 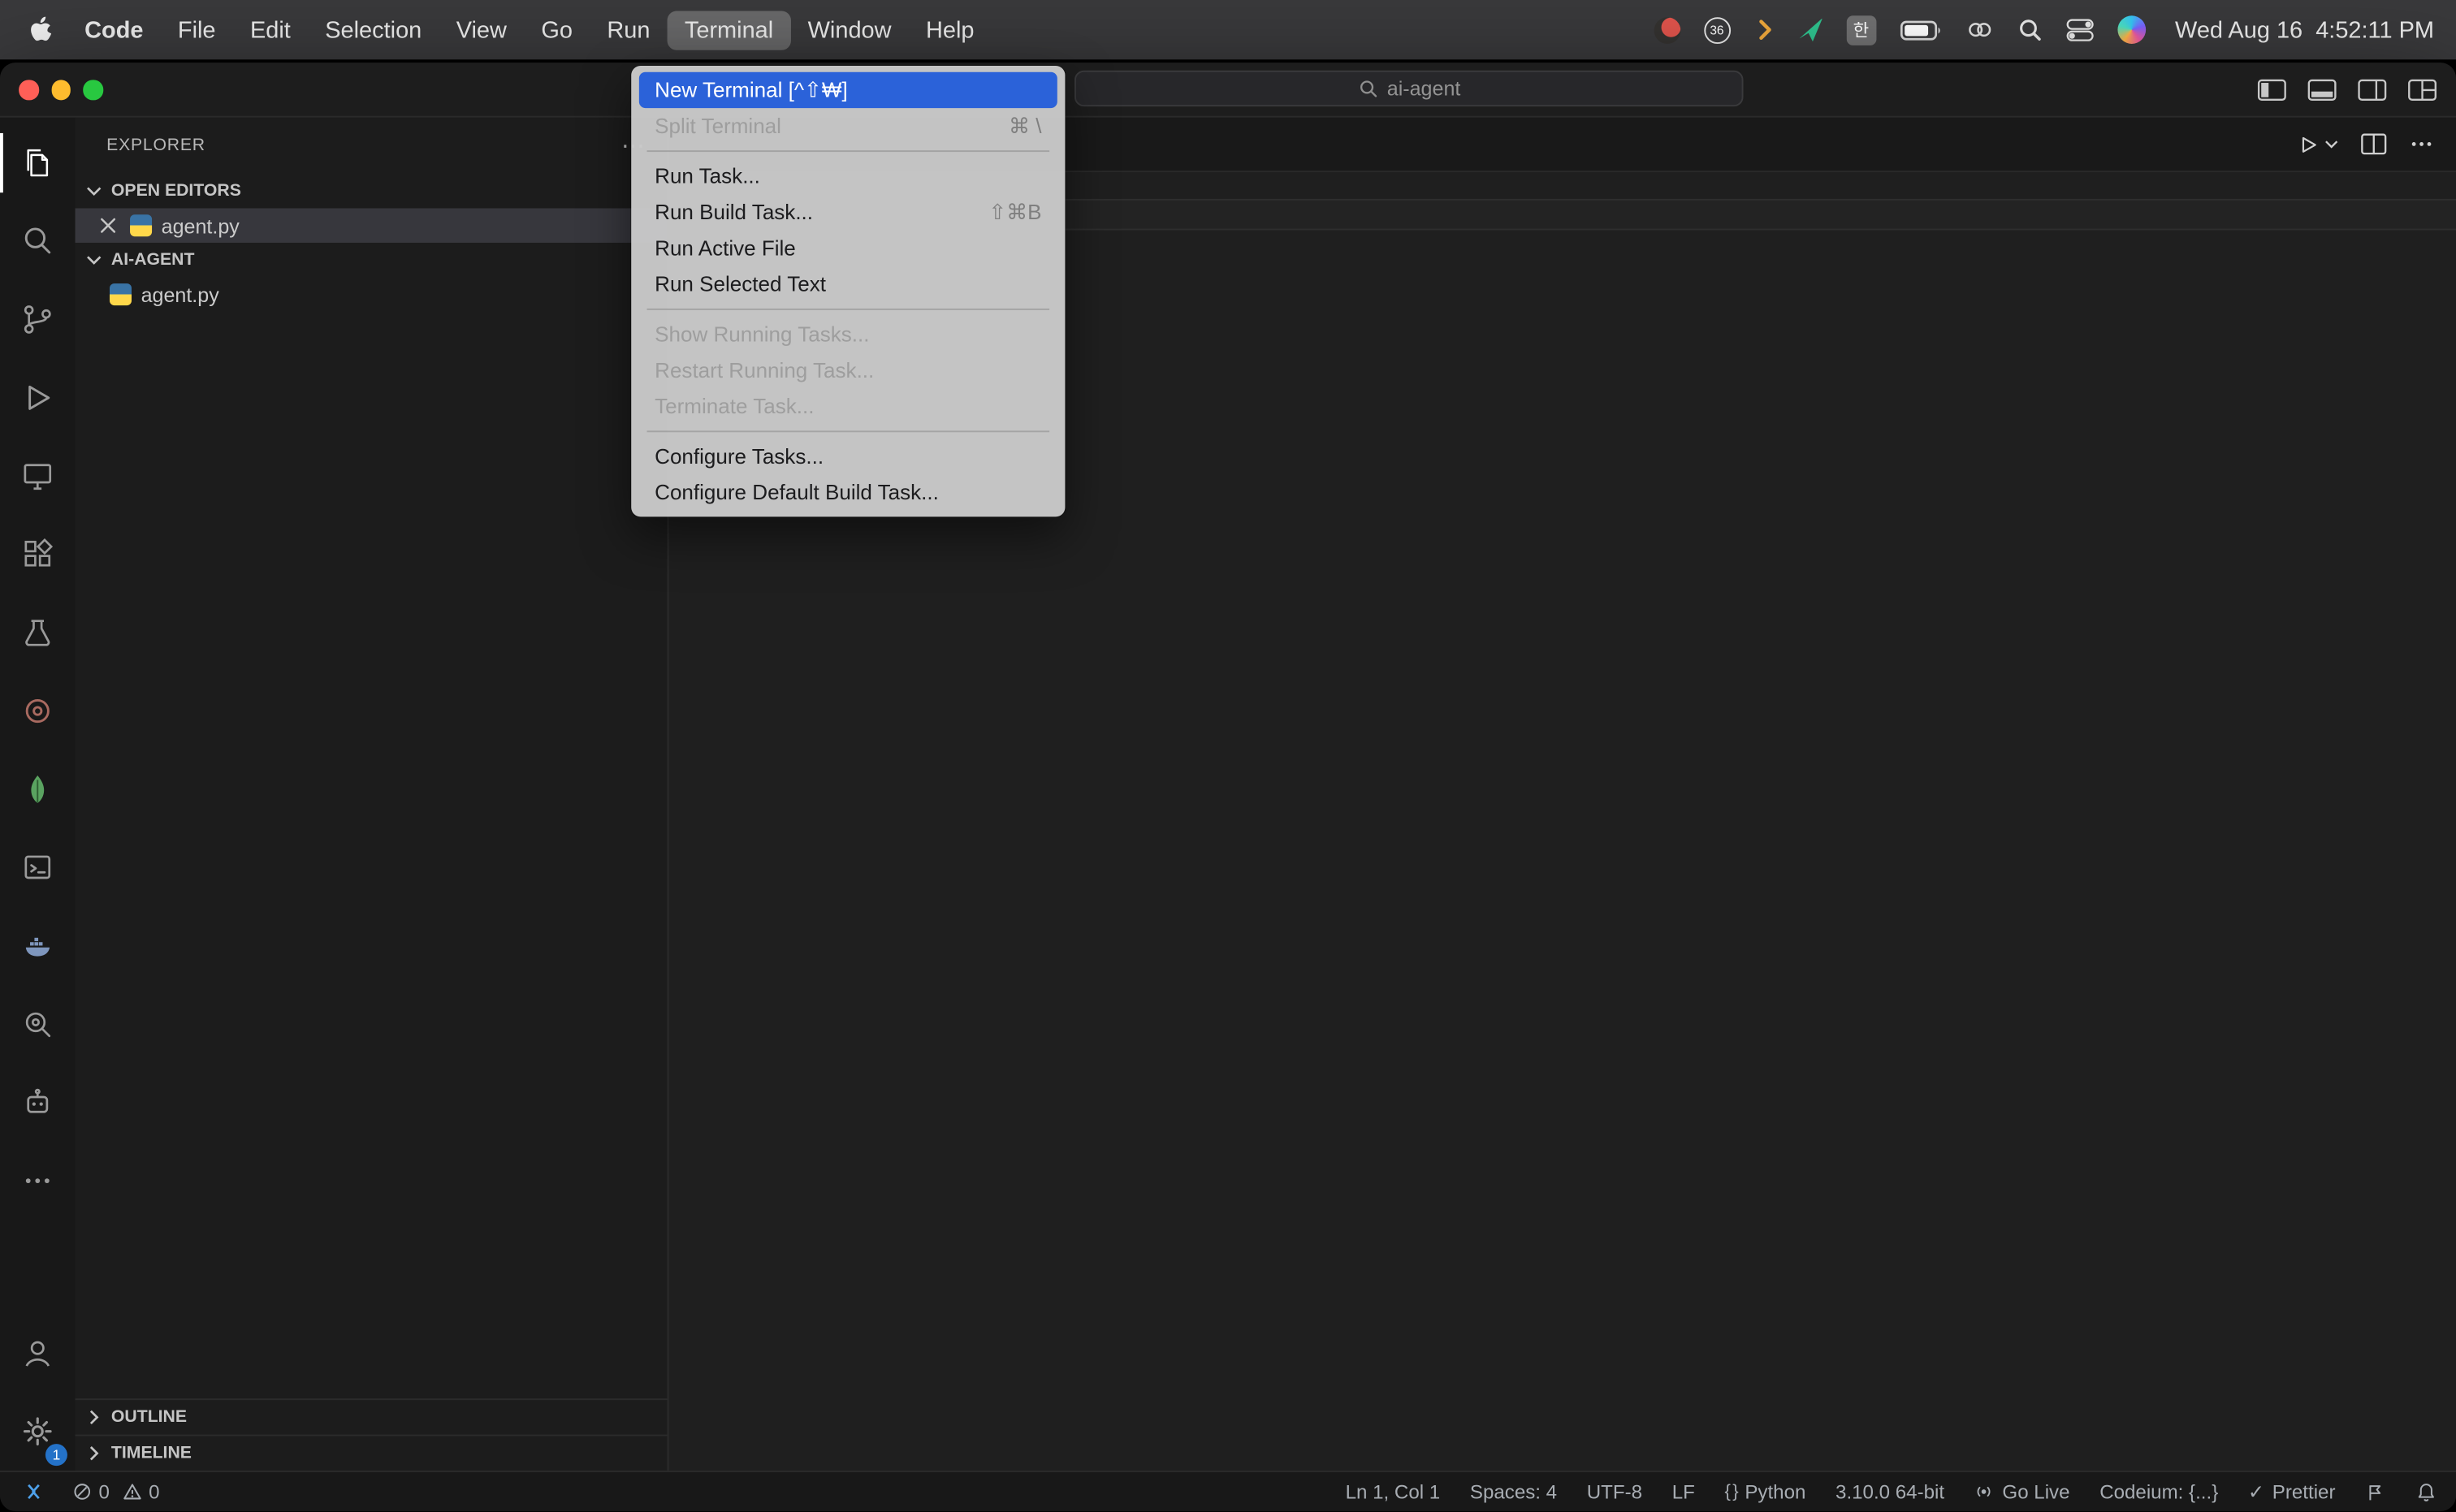 I want to click on menubar-clock: Wed Aug 16 4:52:11 PM, so click(x=2305, y=29).